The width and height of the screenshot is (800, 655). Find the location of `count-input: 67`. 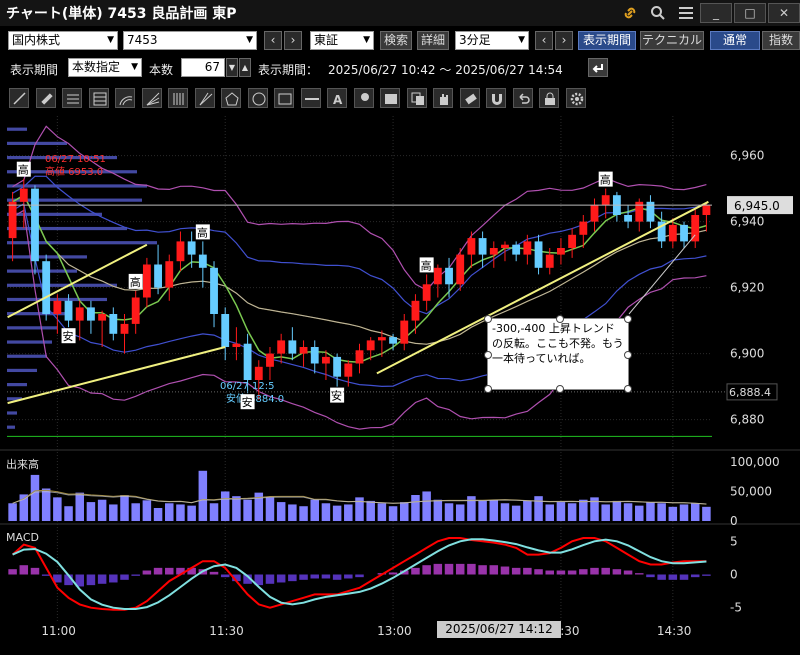

count-input: 67 is located at coordinates (203, 67).